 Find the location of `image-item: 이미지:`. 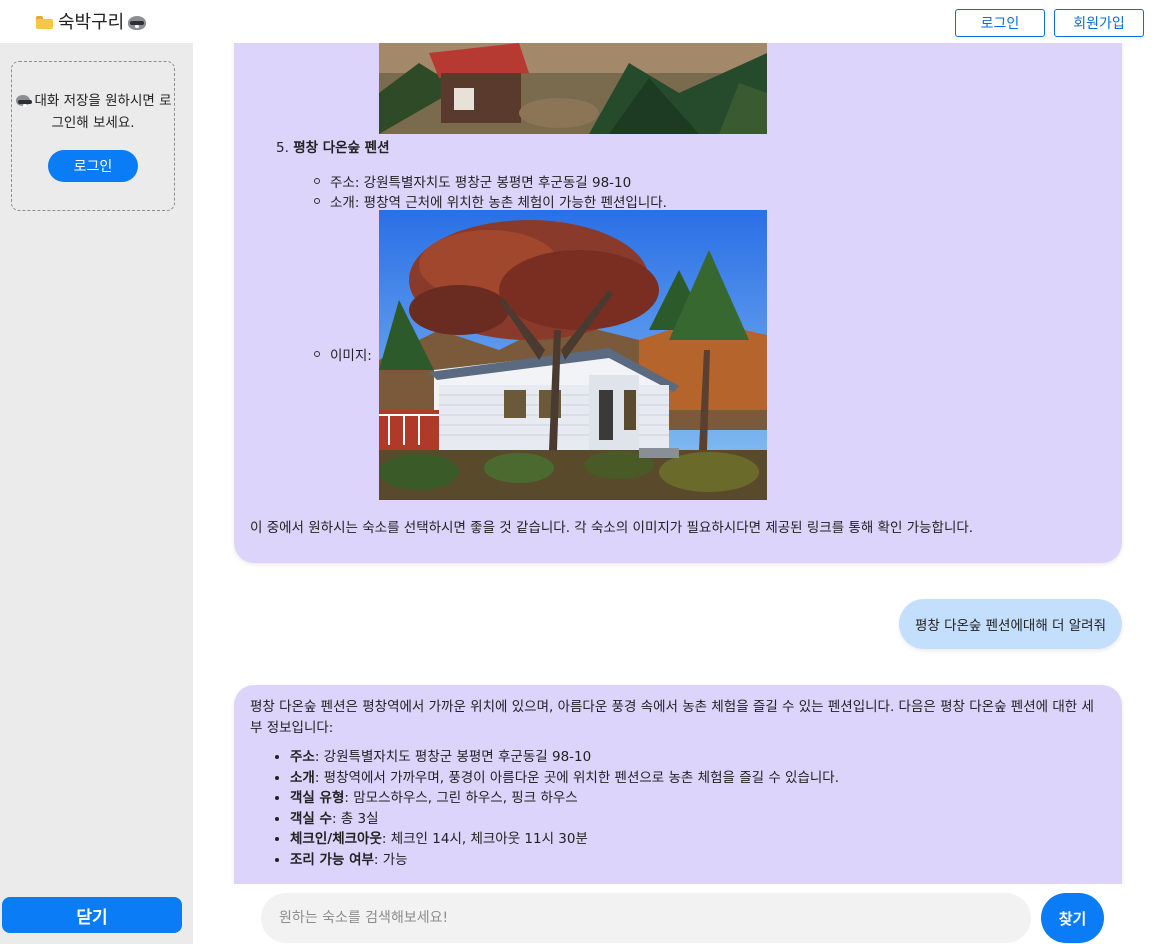

image-item: 이미지: is located at coordinates (343, 354).